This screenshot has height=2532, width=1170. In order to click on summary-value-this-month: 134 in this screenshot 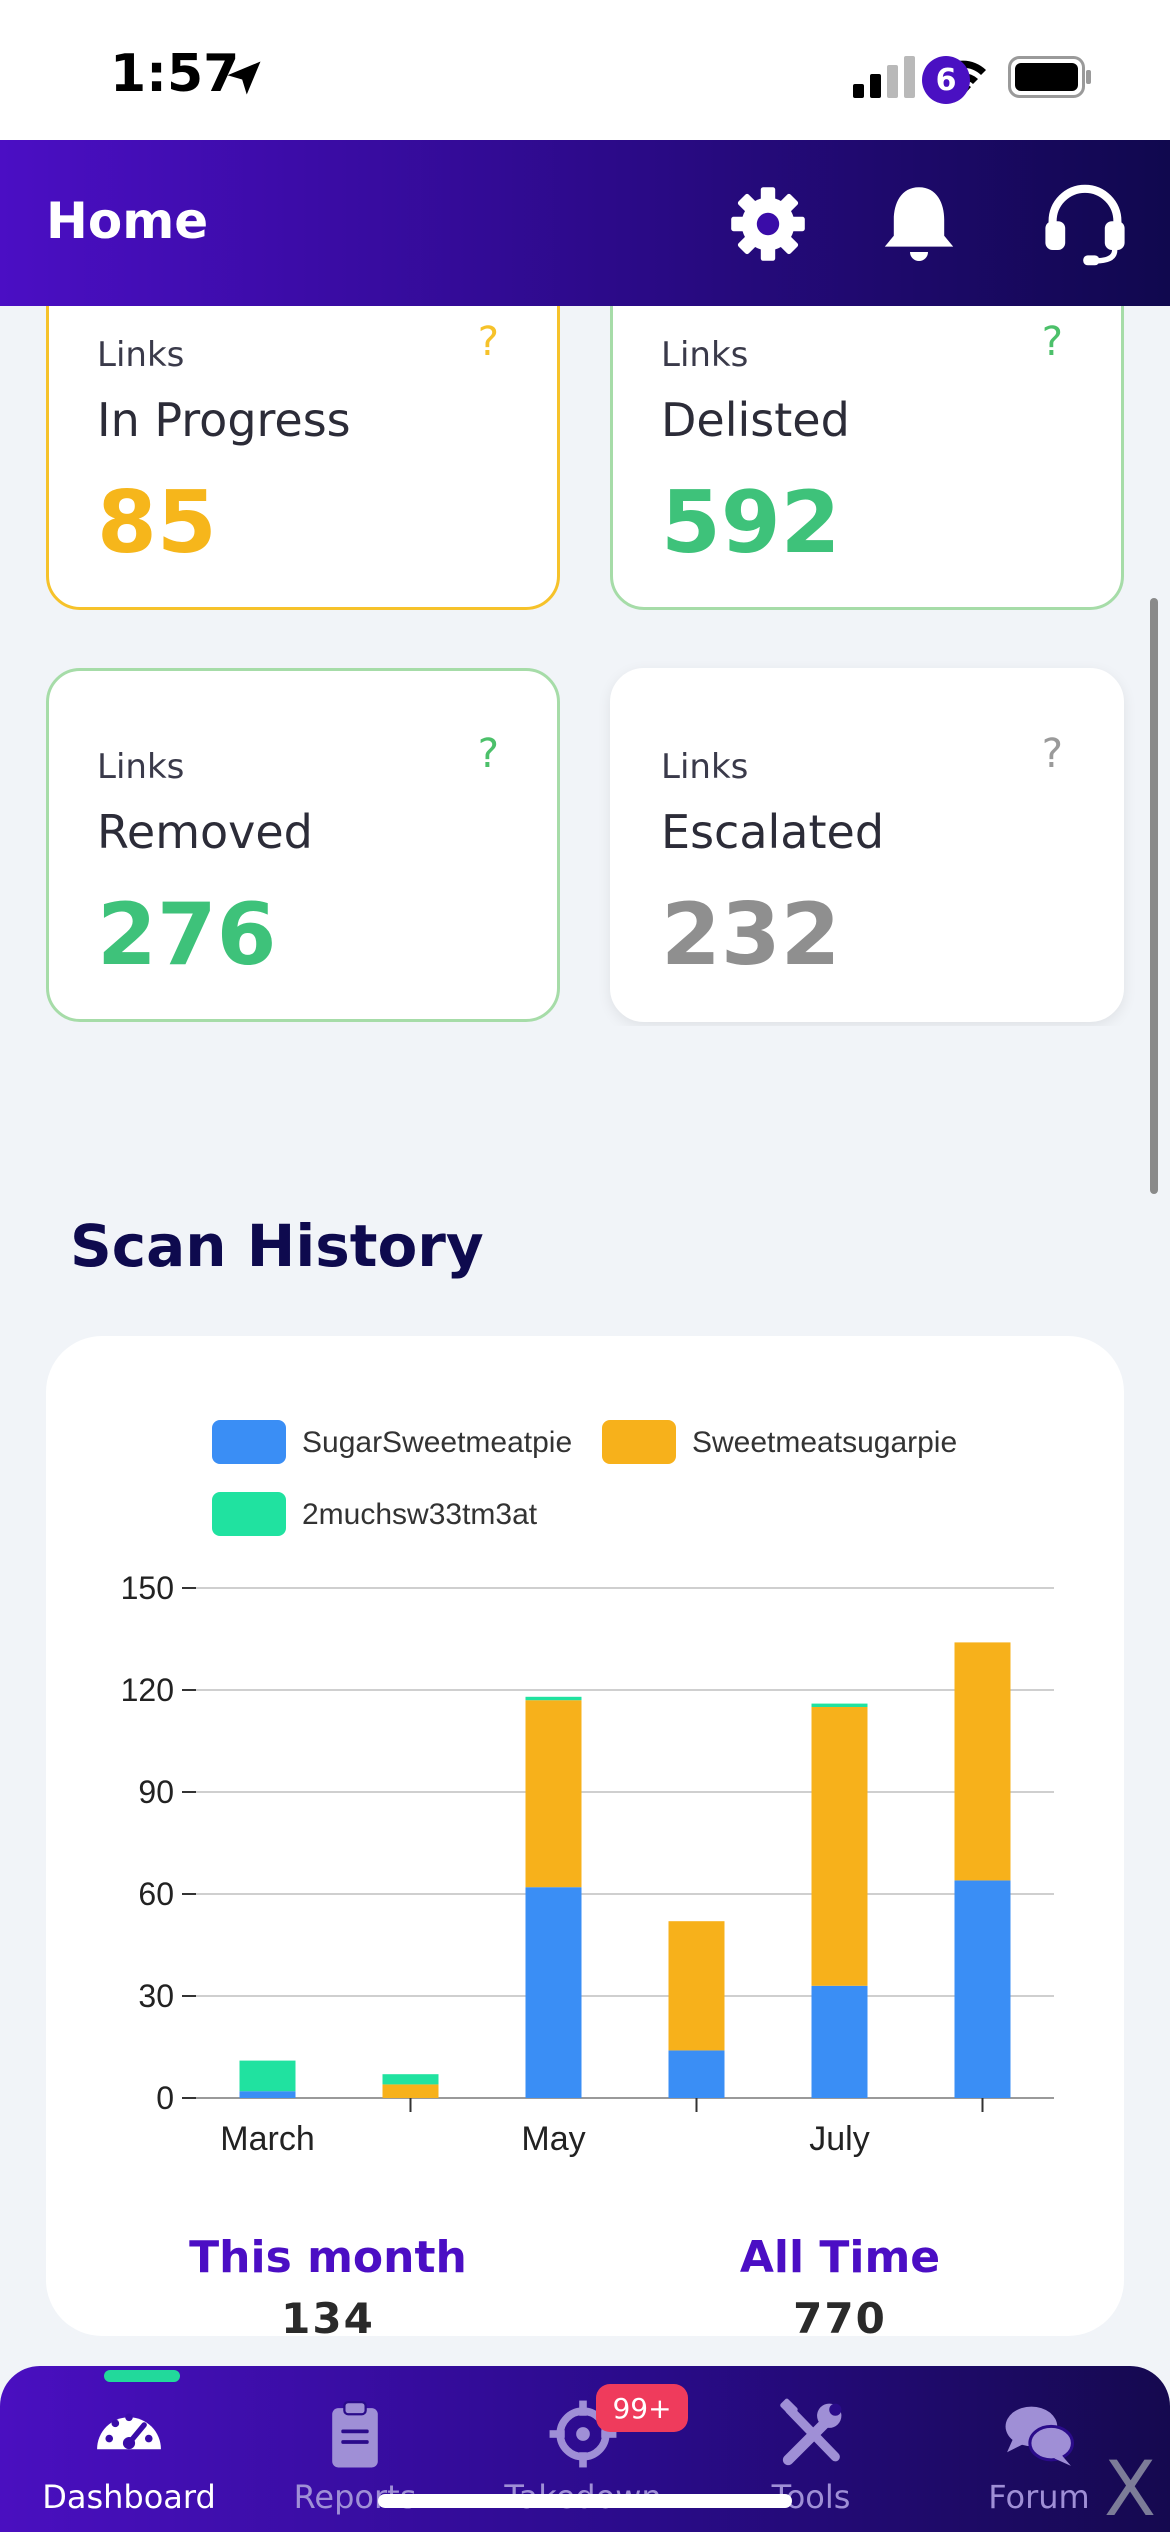, I will do `click(328, 2318)`.